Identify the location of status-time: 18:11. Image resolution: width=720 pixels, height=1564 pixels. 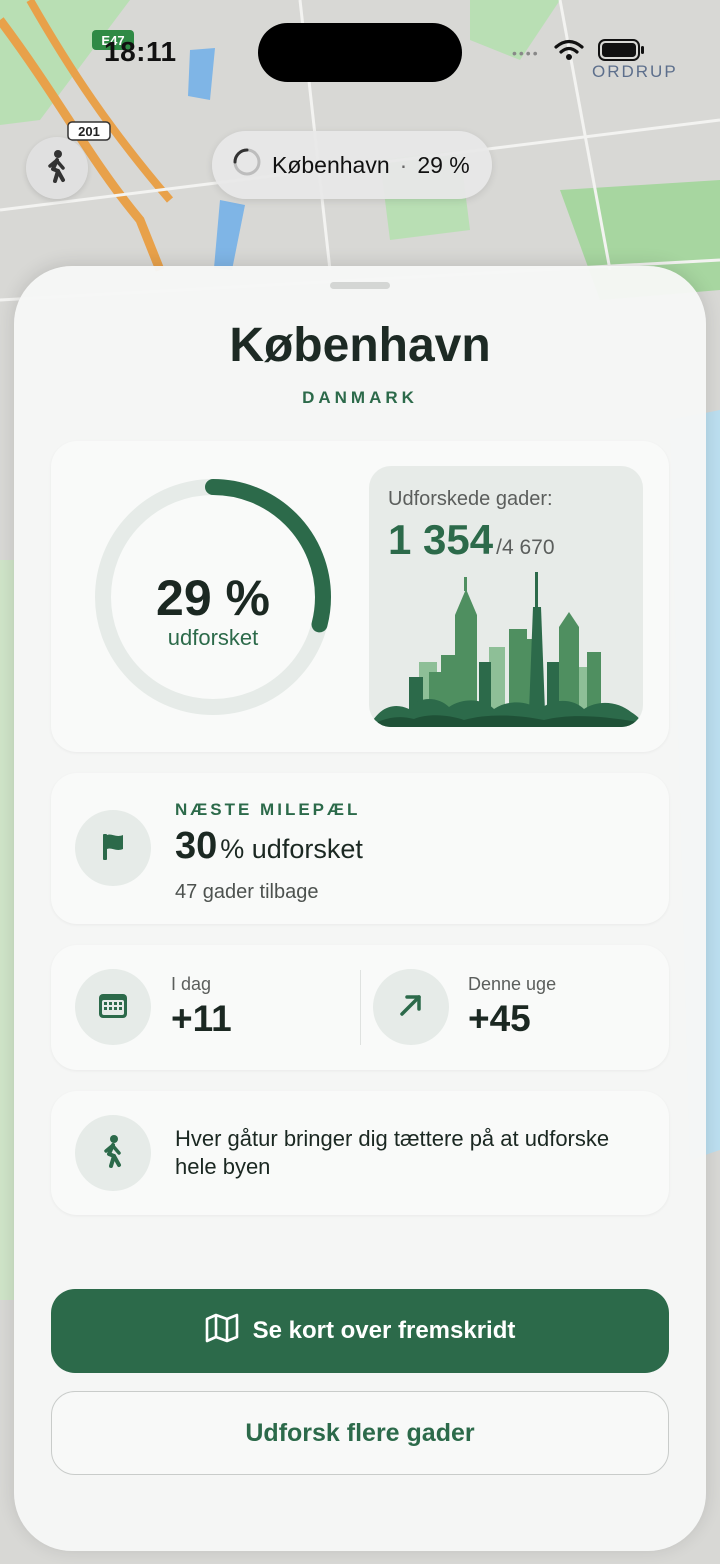
(140, 51).